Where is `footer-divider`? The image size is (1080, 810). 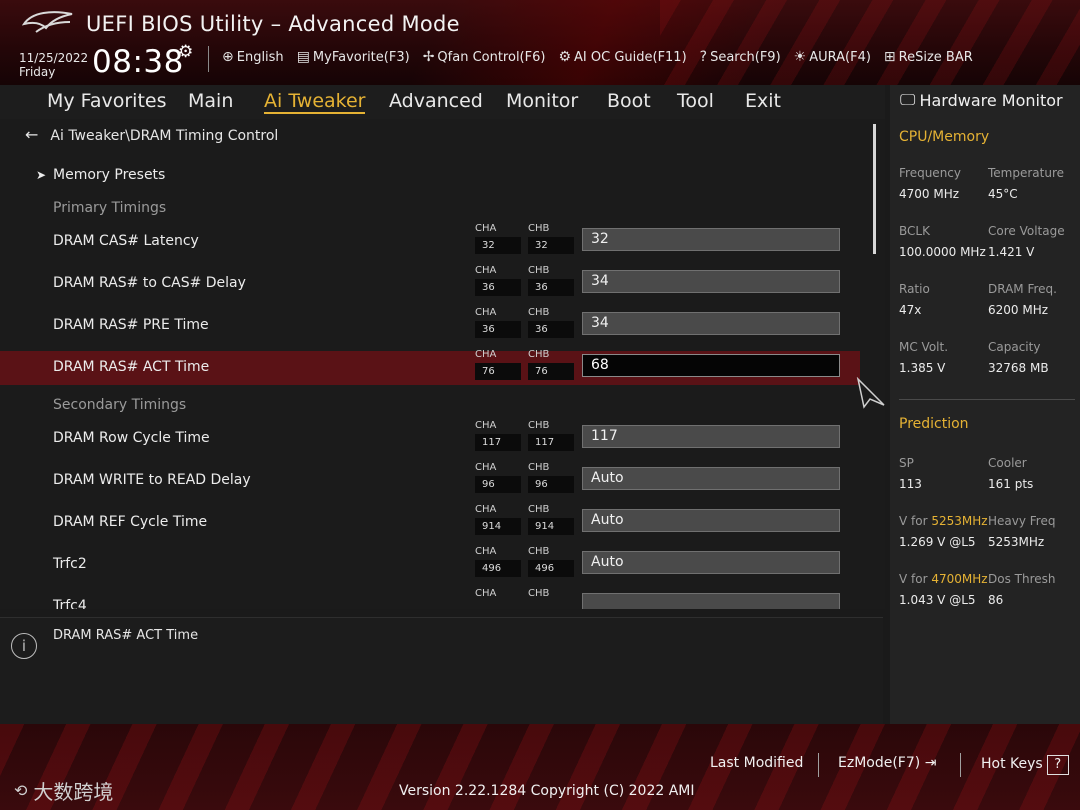
footer-divider is located at coordinates (960, 765).